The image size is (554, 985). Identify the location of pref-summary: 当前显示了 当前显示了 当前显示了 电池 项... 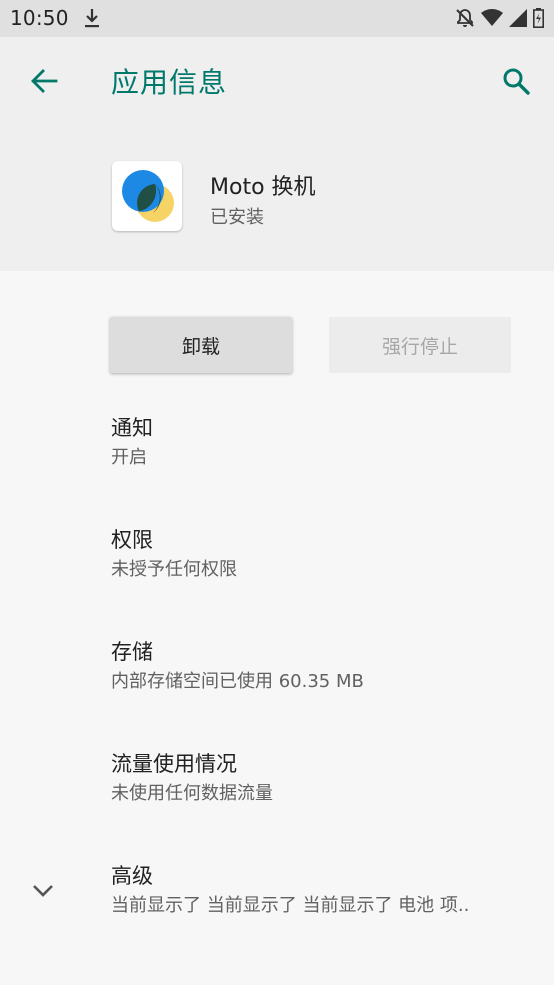
(290, 905).